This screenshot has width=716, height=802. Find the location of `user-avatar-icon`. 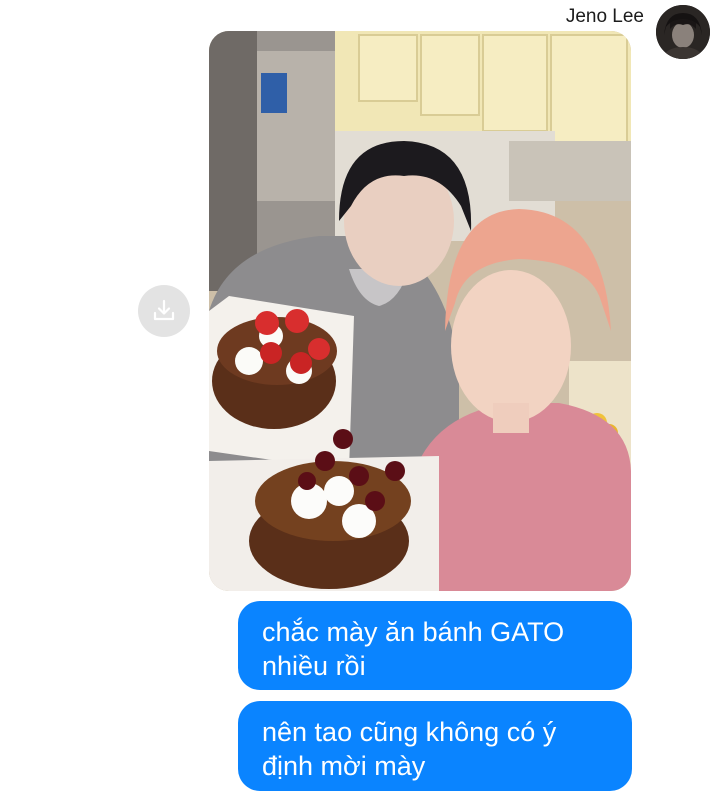

user-avatar-icon is located at coordinates (683, 32).